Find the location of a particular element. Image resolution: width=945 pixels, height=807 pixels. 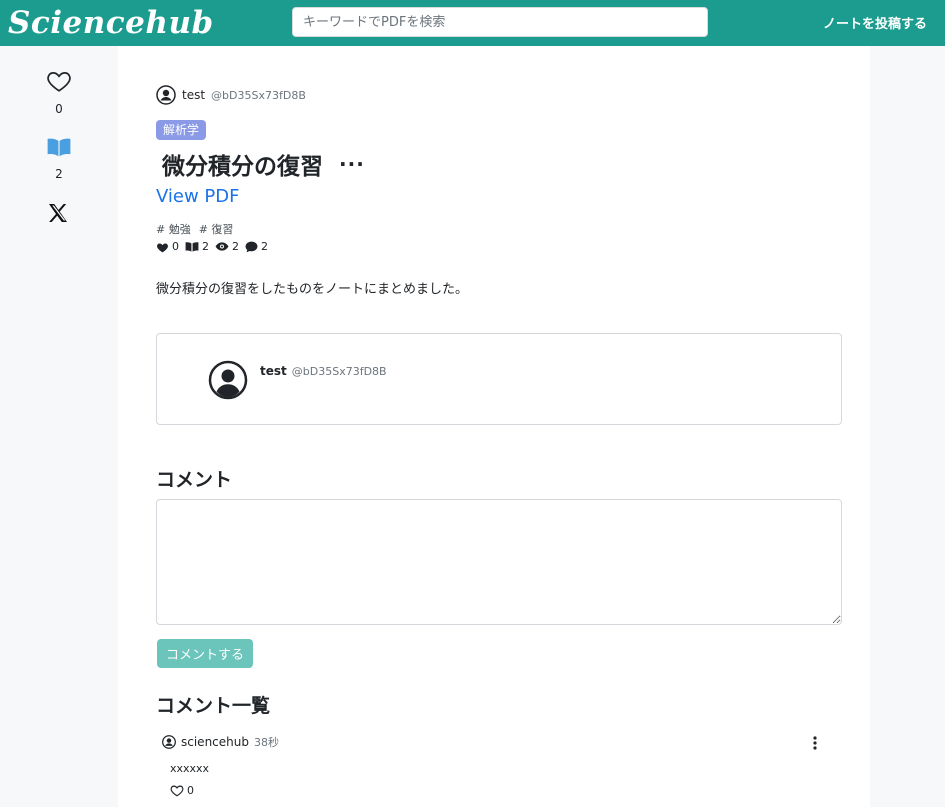

comment-bubble-icon is located at coordinates (251, 246).